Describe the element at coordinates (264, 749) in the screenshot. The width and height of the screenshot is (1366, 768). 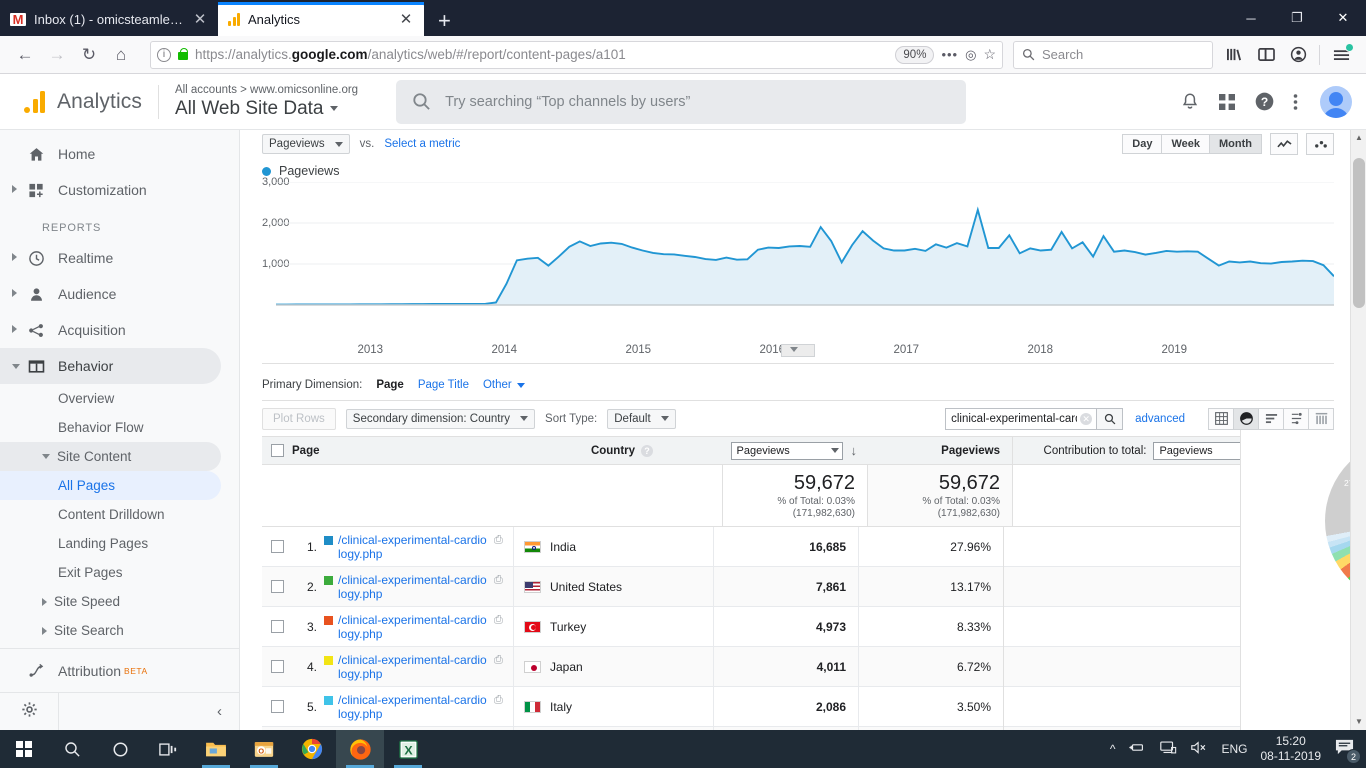
I see `outlook-icon: O` at that location.